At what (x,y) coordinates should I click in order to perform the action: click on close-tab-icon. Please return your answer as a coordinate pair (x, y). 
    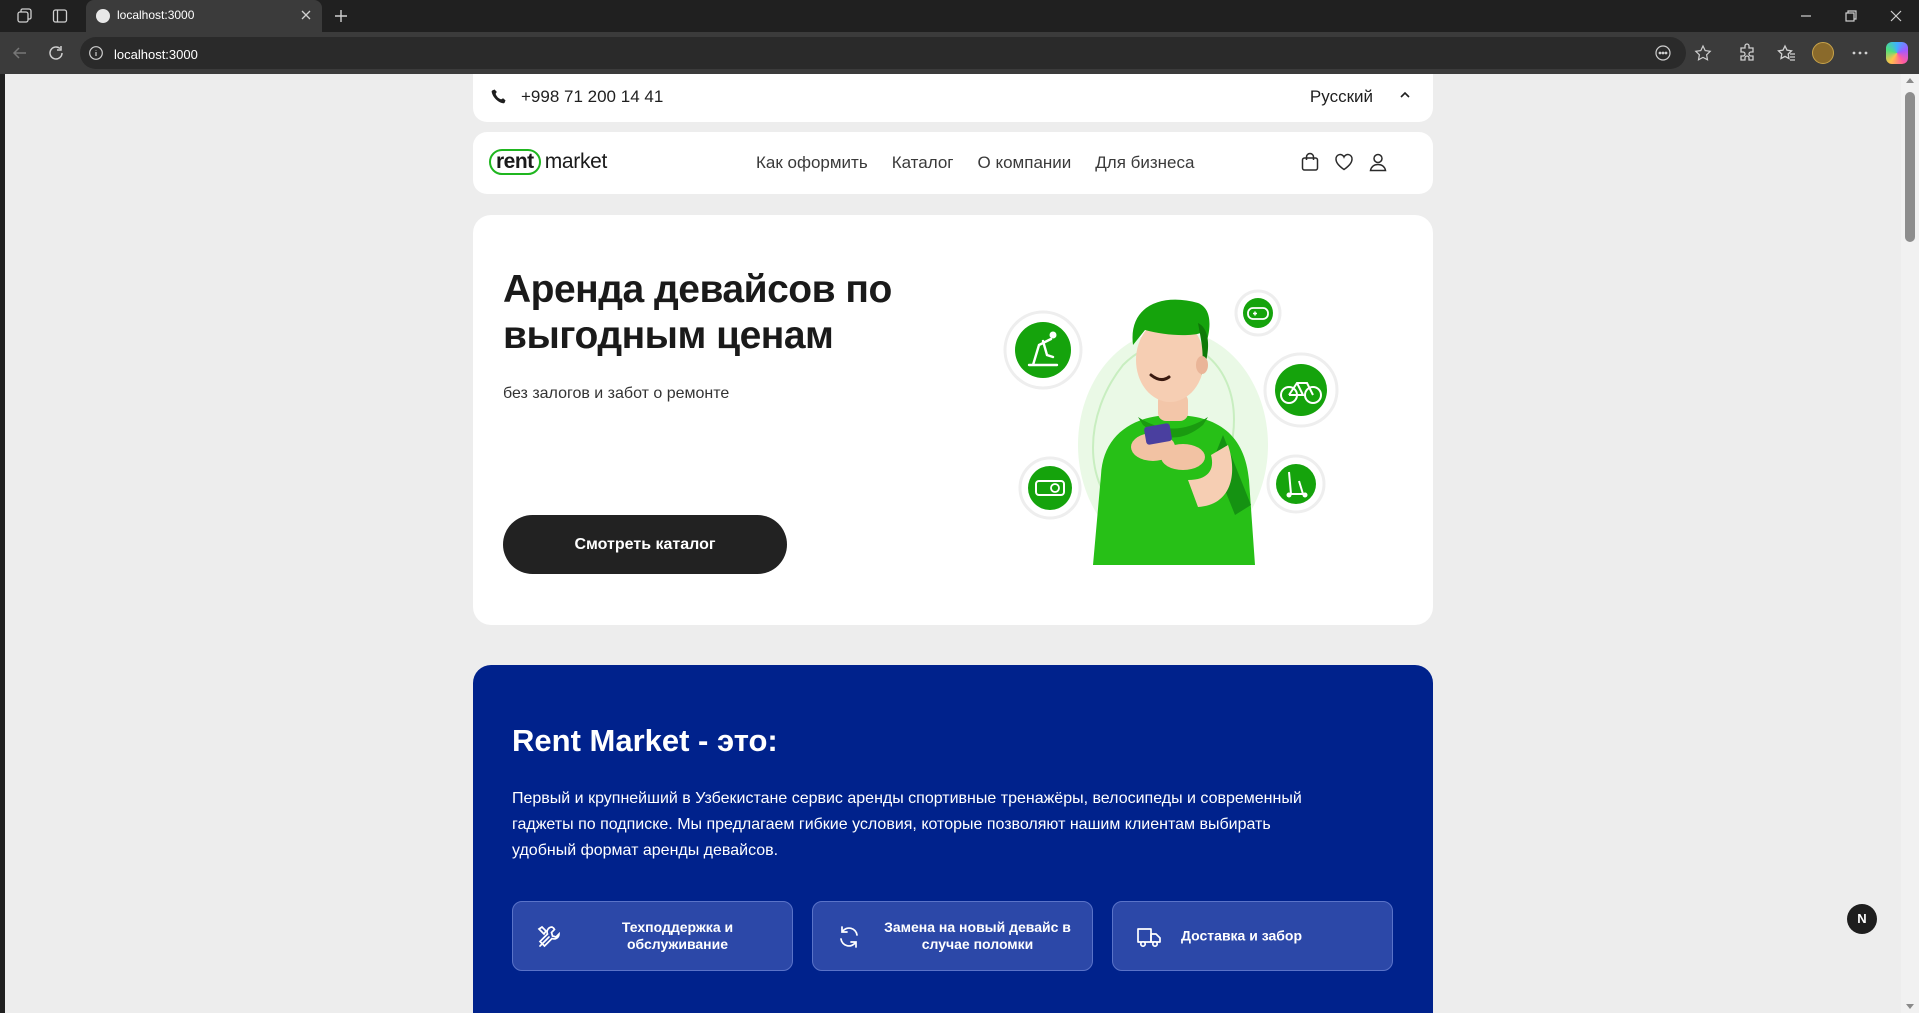
    Looking at the image, I should click on (306, 15).